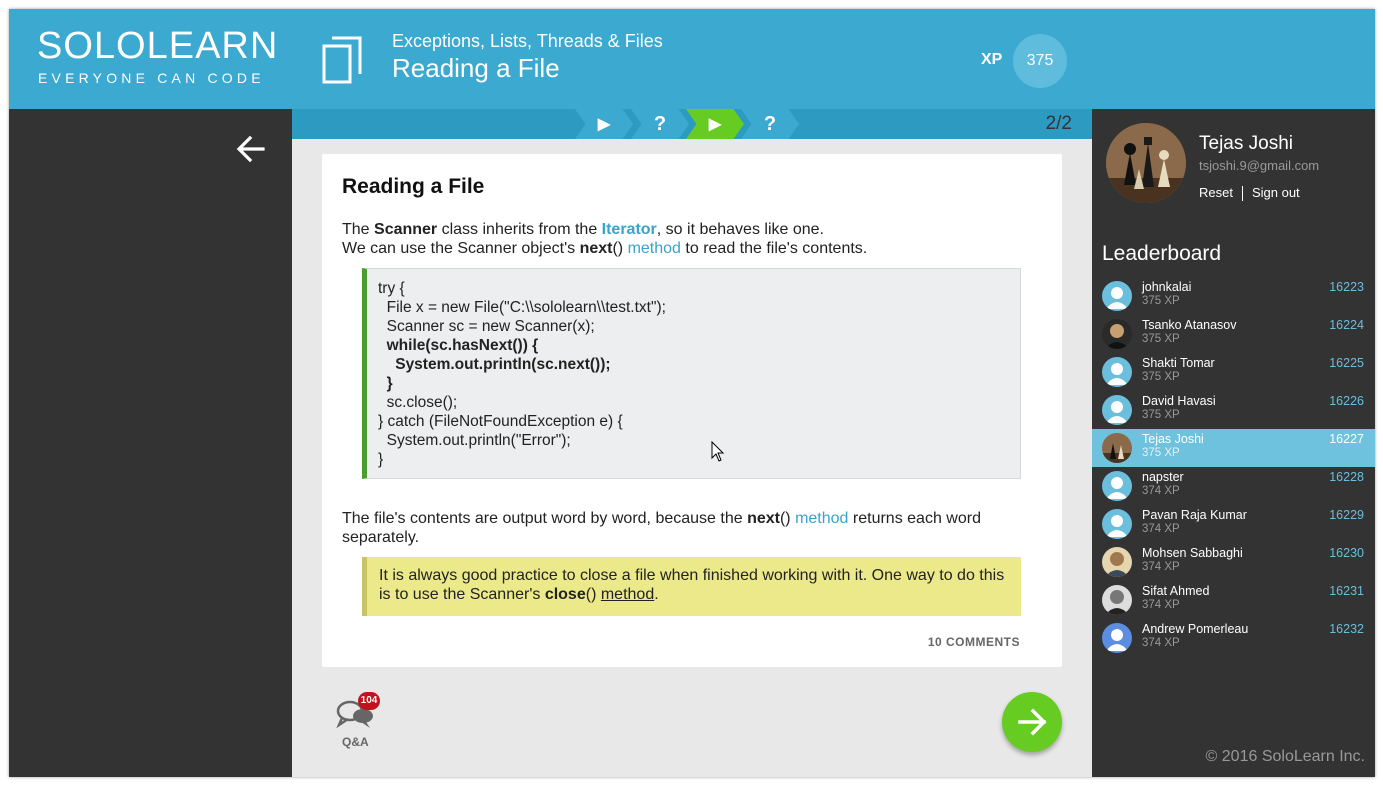 The height and width of the screenshot is (785, 1383). Describe the element at coordinates (629, 229) in the screenshot. I see `iterator-link: Iterator` at that location.